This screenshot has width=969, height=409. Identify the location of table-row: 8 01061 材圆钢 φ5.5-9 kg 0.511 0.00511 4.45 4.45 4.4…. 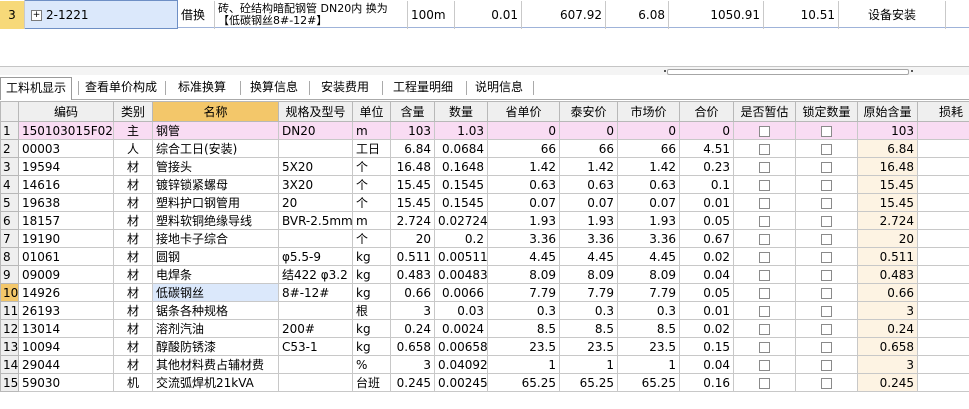
(484, 256).